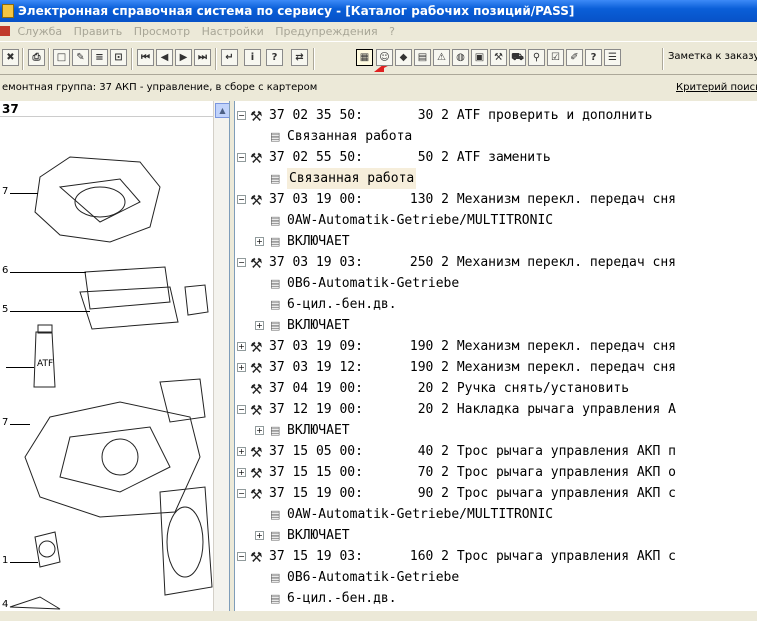  What do you see at coordinates (449, 388) in the screenshot?
I see `operation-text: 37 04 19 00: 20 2 Ручка снять/установить` at bounding box center [449, 388].